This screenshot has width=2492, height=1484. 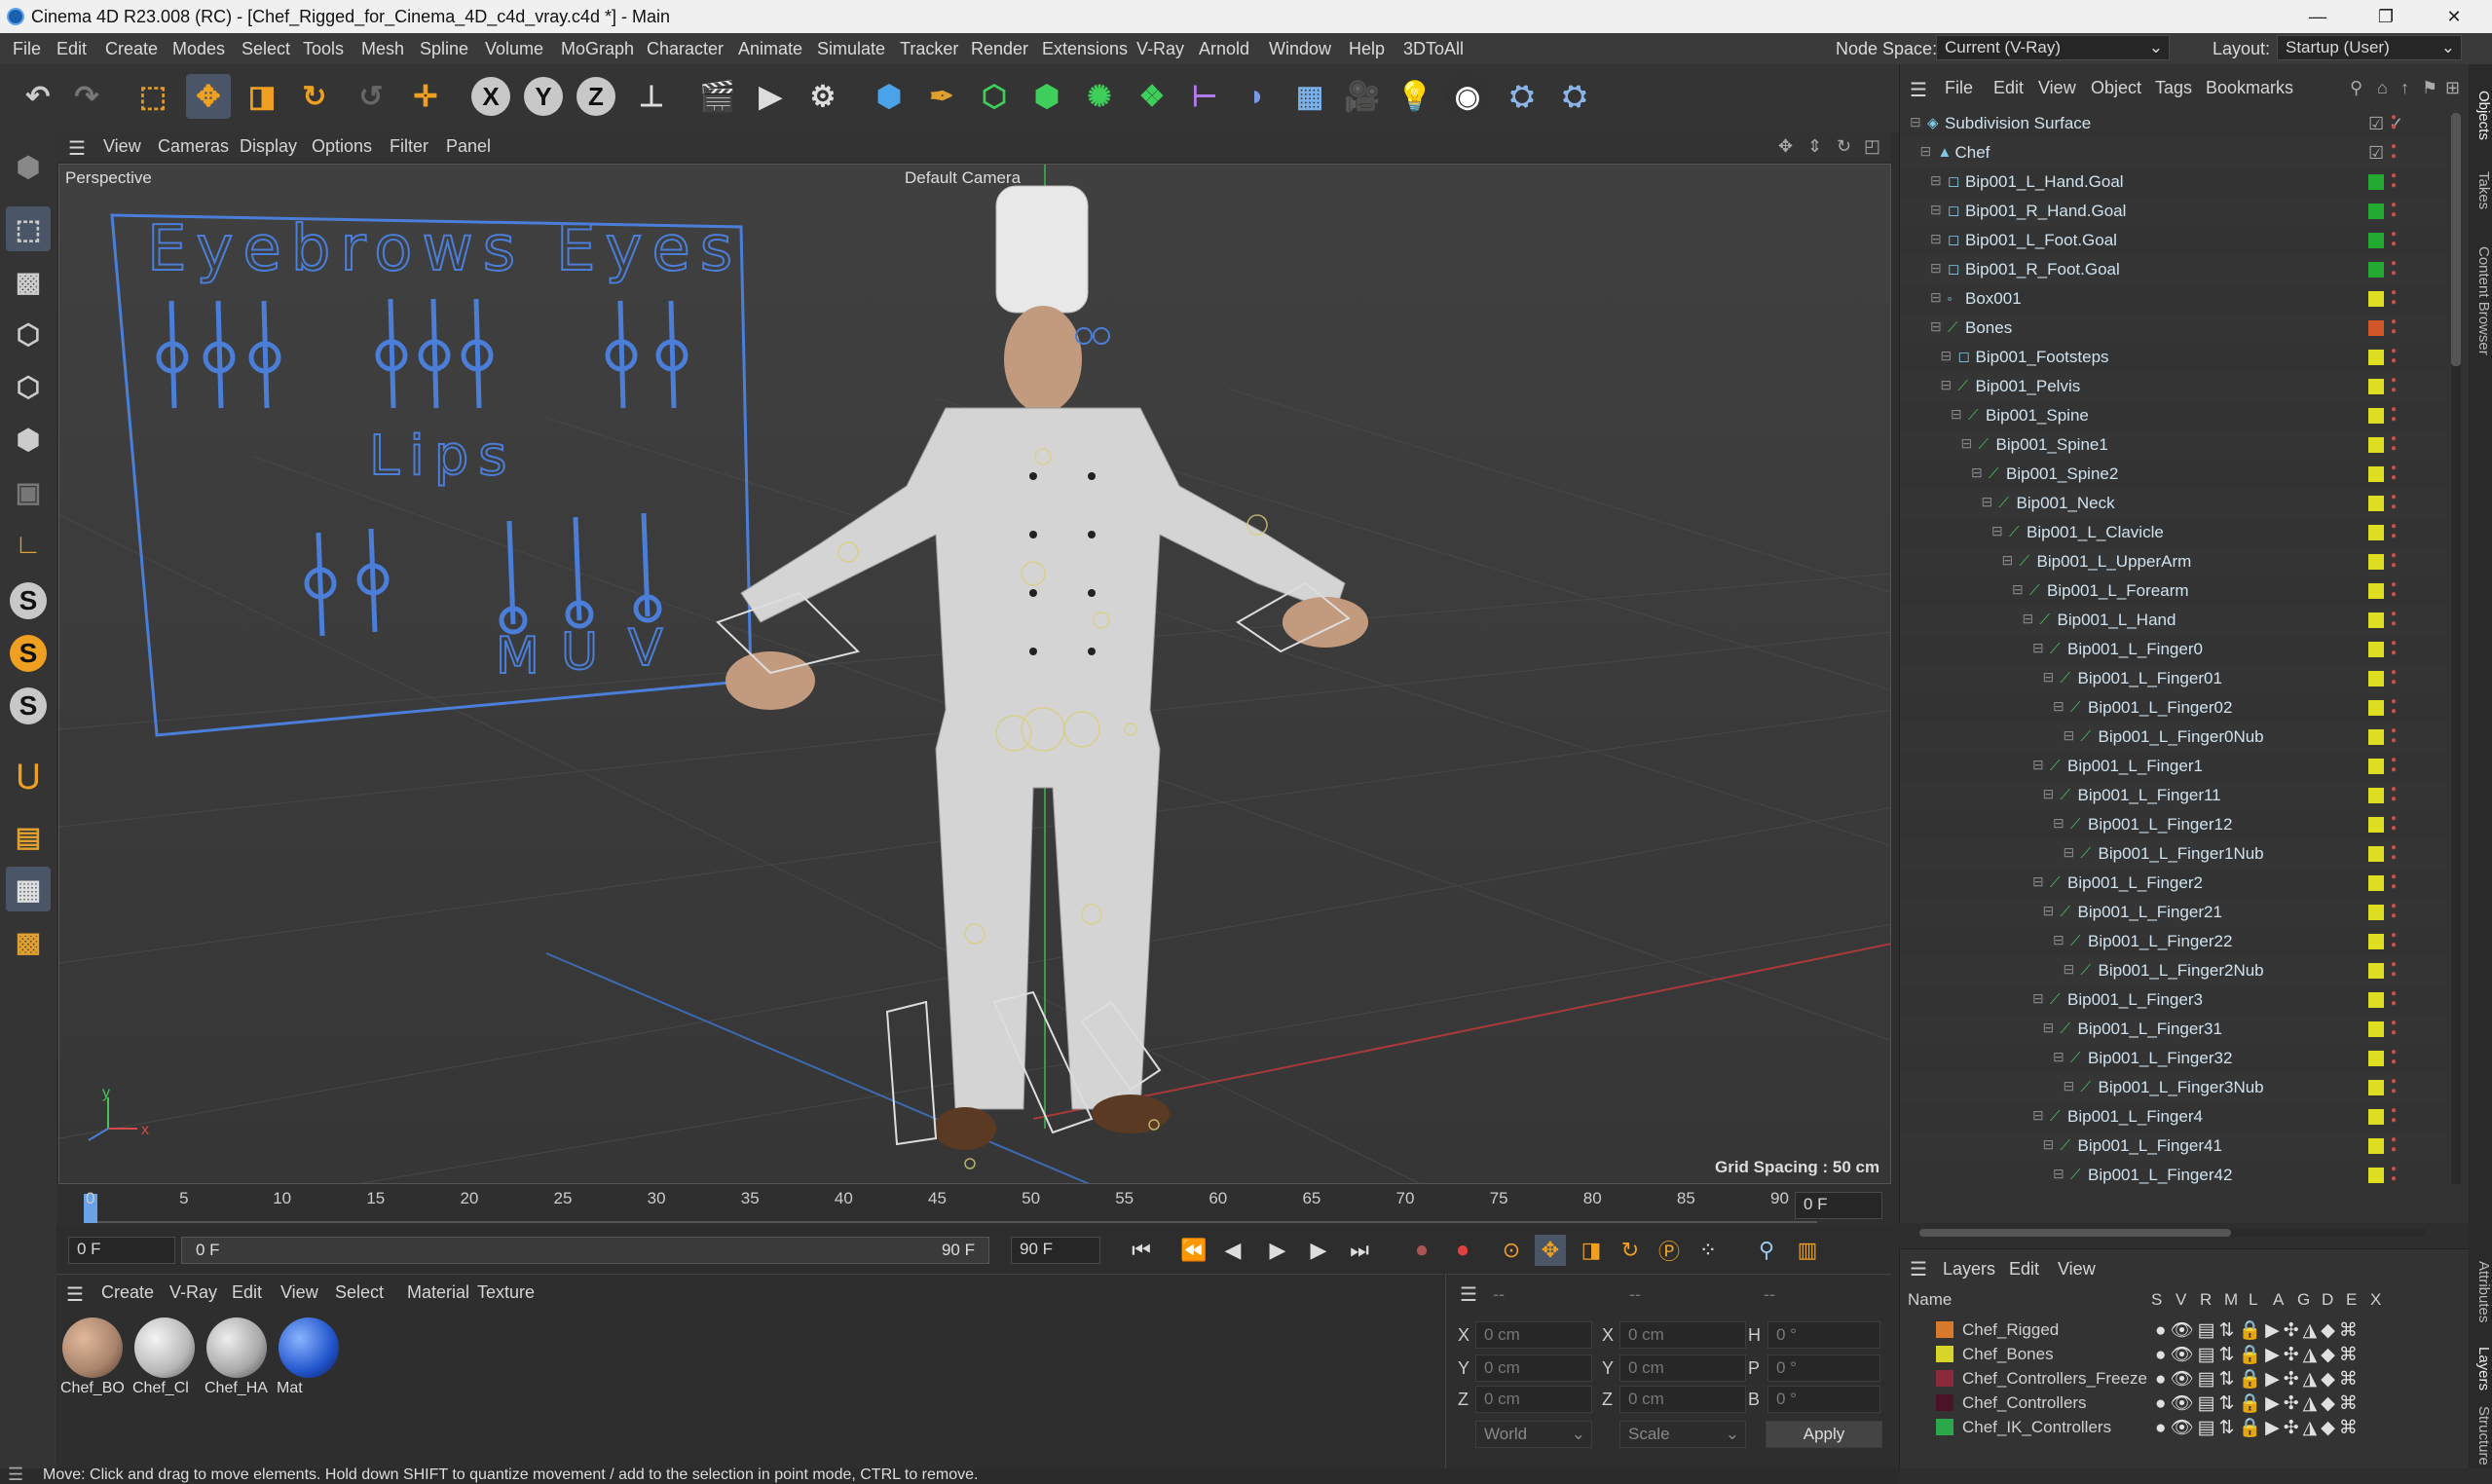 What do you see at coordinates (1824, 1434) in the screenshot?
I see `apply-button: Apply` at bounding box center [1824, 1434].